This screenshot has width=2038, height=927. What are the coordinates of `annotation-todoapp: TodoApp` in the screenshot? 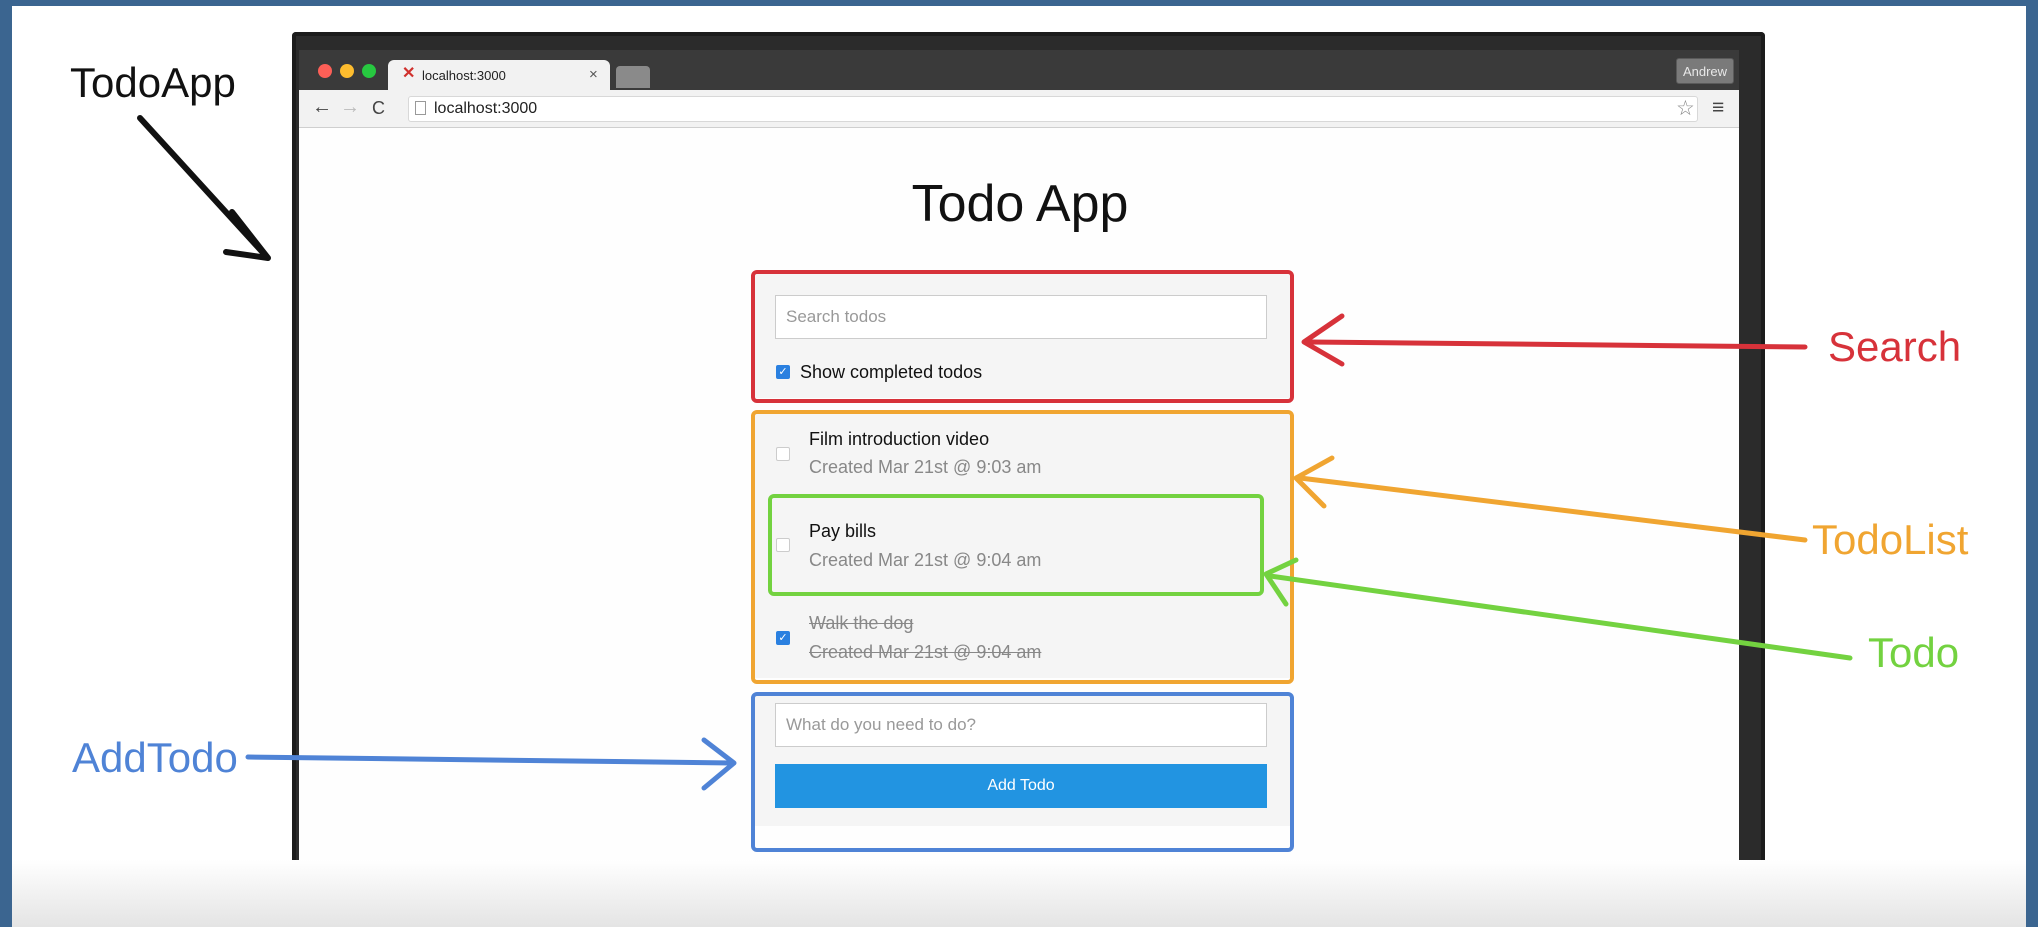 It's located at (153, 82).